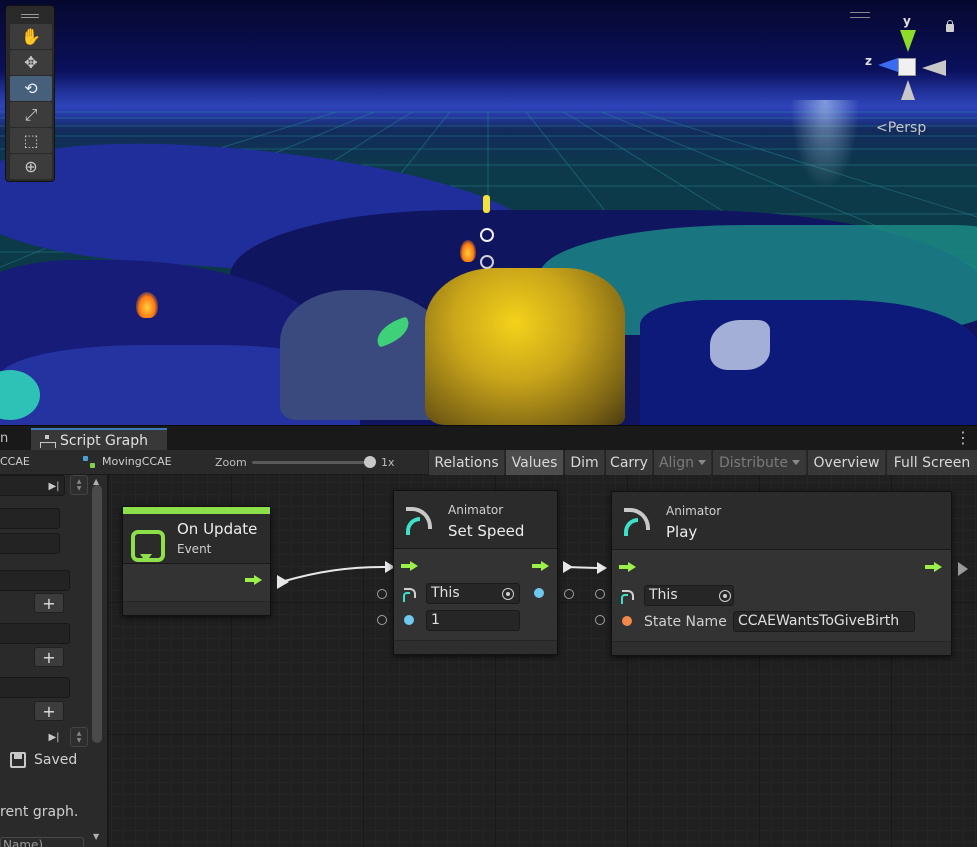 This screenshot has width=977, height=847. I want to click on distribute-dropdown: Distribute, so click(759, 462).